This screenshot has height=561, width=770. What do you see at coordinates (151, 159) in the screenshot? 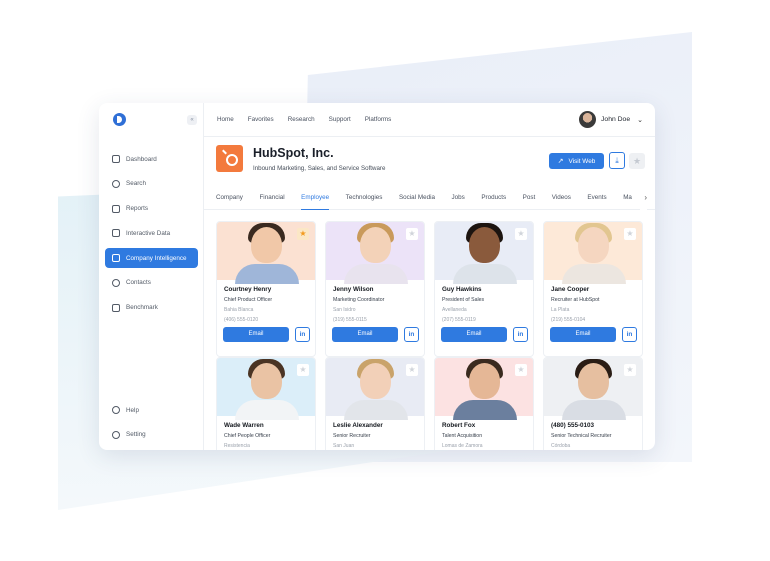
I see `sidebar-item-dashboard: Dashboard` at bounding box center [151, 159].